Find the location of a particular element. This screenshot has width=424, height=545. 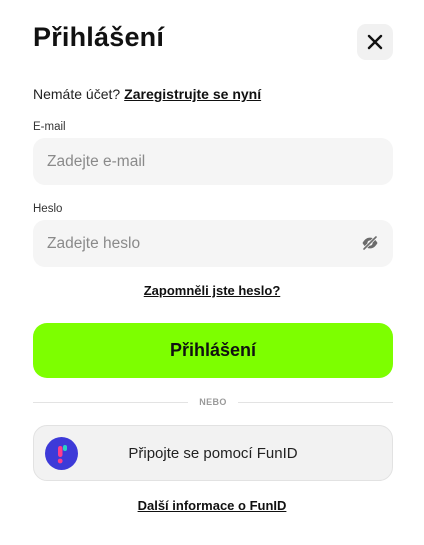

password-field: Zadejte heslo is located at coordinates (213, 243).